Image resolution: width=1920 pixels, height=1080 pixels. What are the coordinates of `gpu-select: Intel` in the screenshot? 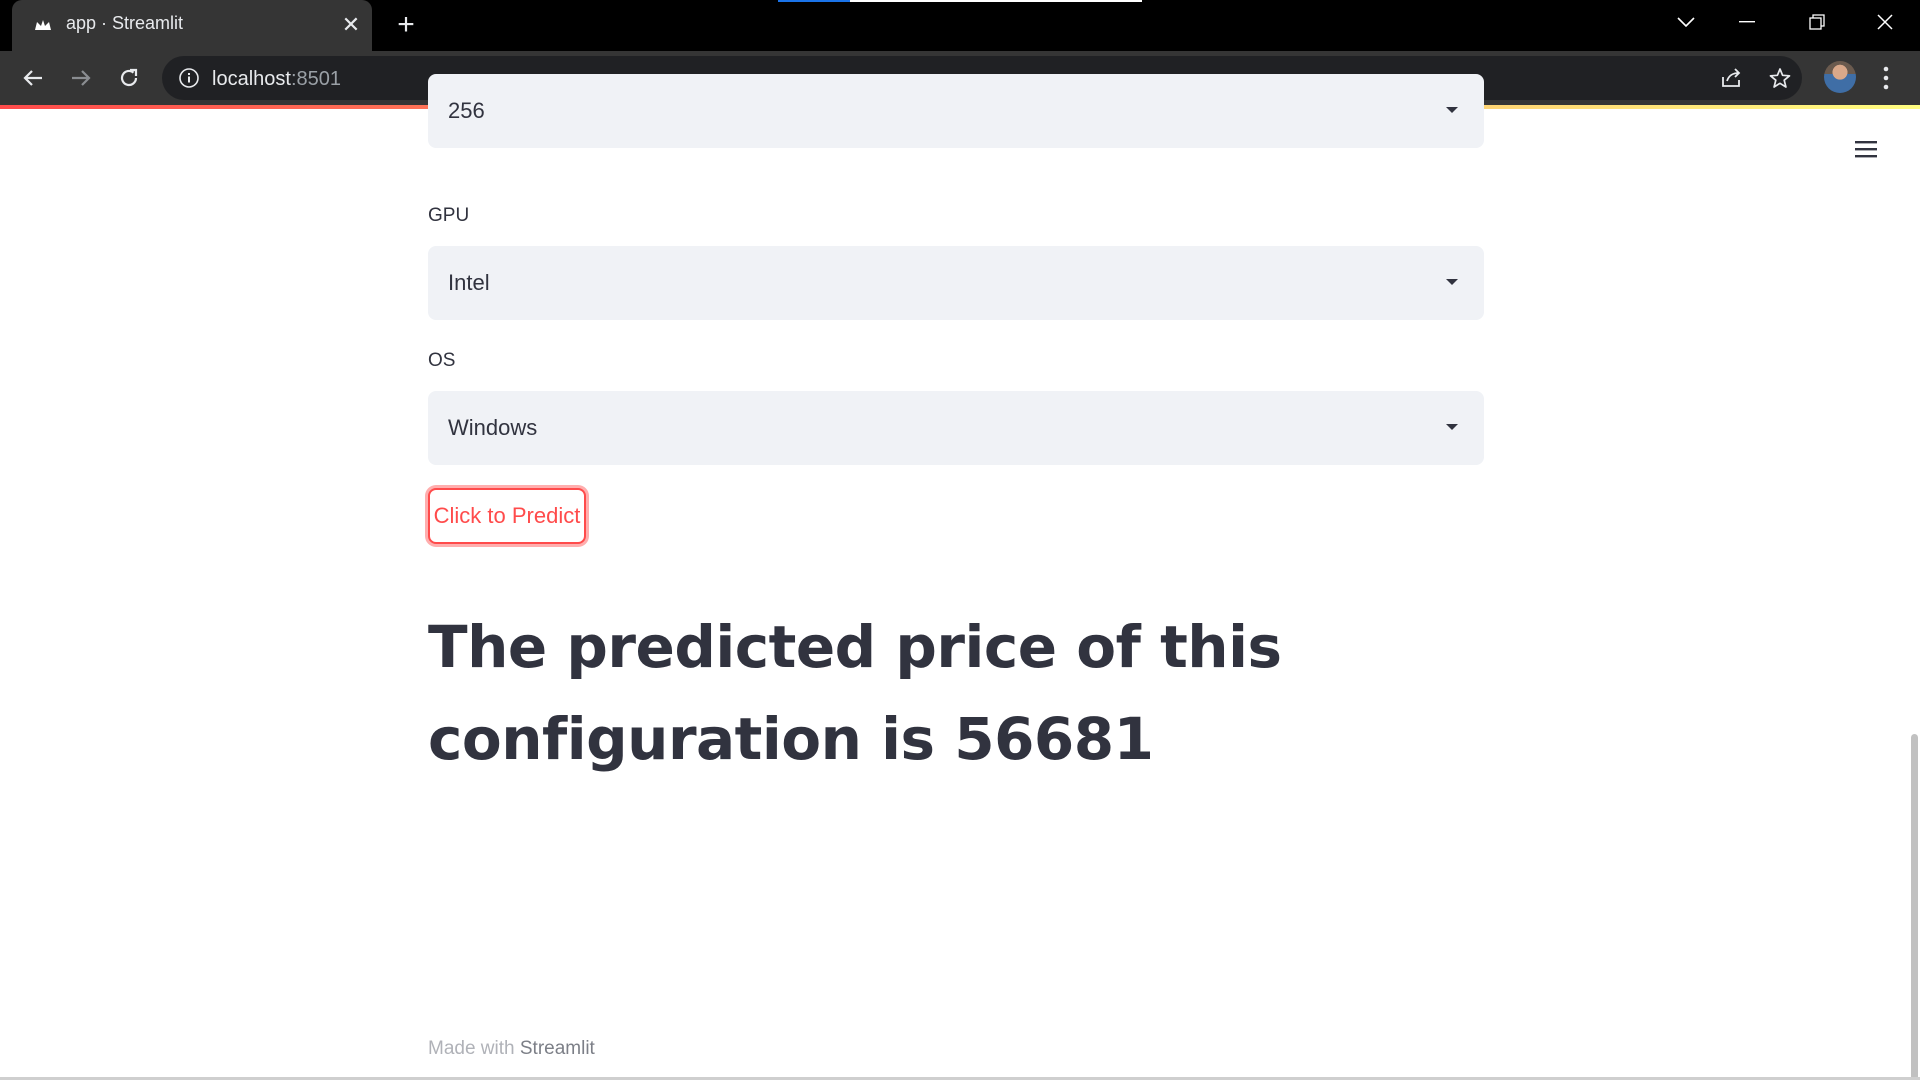 It's located at (956, 283).